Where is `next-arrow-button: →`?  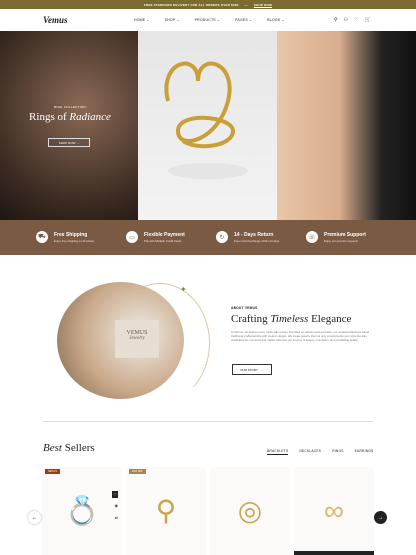 next-arrow-button: → is located at coordinates (380, 517).